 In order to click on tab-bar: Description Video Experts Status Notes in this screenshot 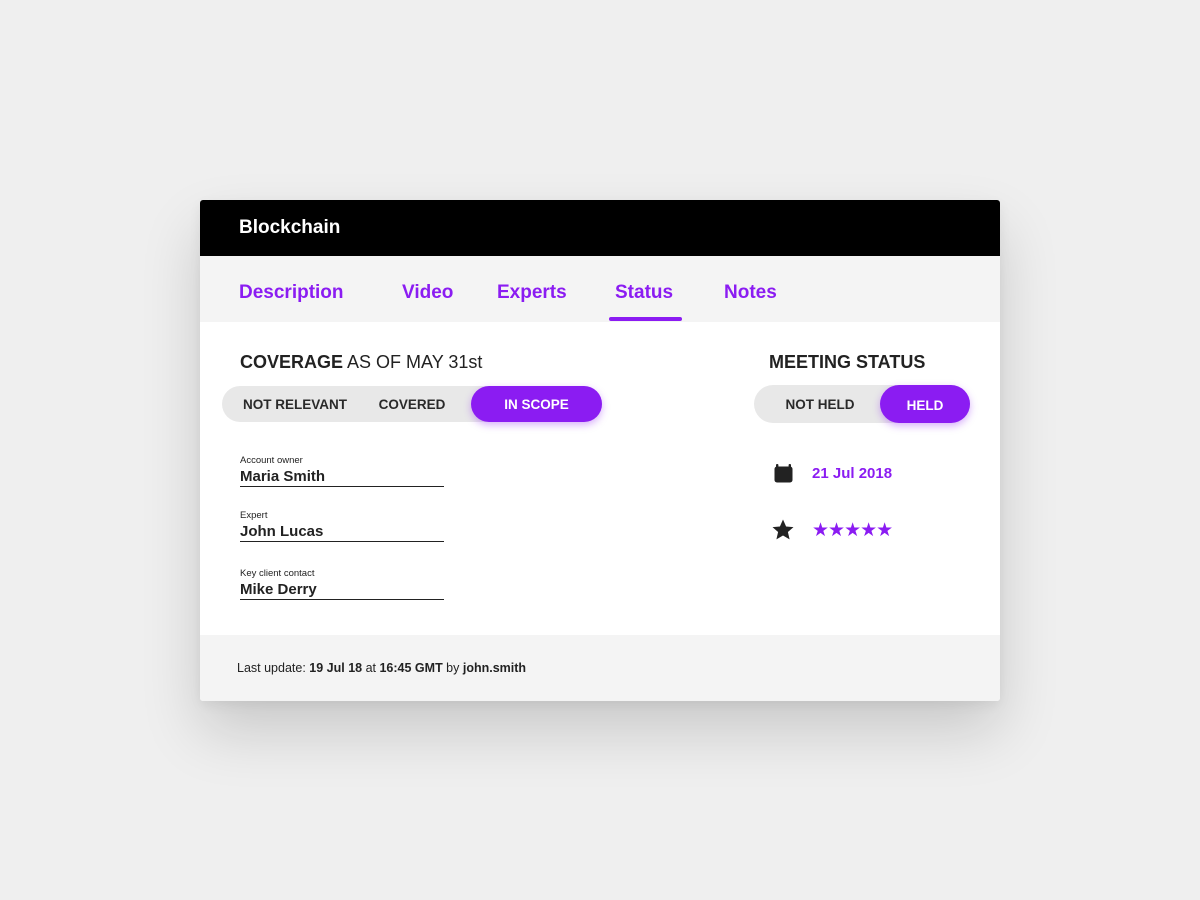, I will do `click(600, 289)`.